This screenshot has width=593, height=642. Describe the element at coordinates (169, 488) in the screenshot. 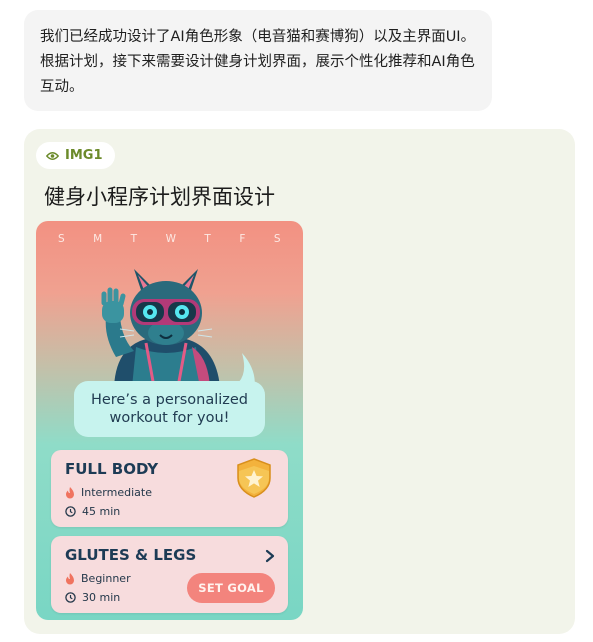

I see `workout-card-full-body: FULL BODY Intermediate 45 min` at that location.